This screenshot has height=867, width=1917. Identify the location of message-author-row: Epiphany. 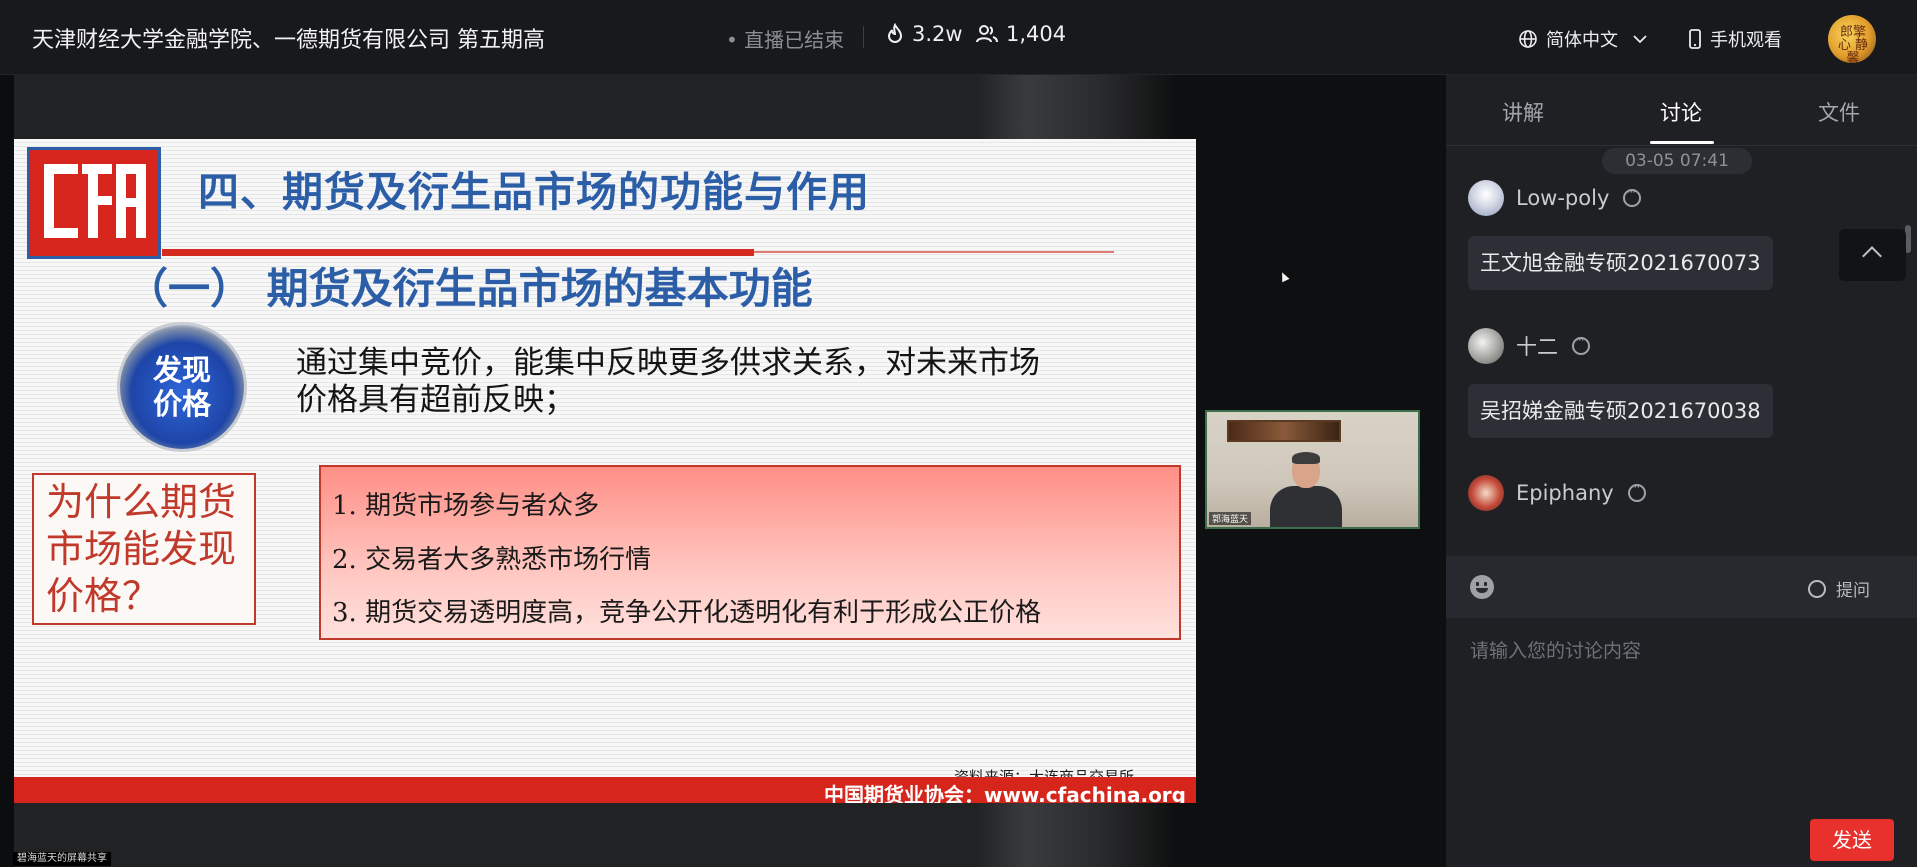
(1557, 493).